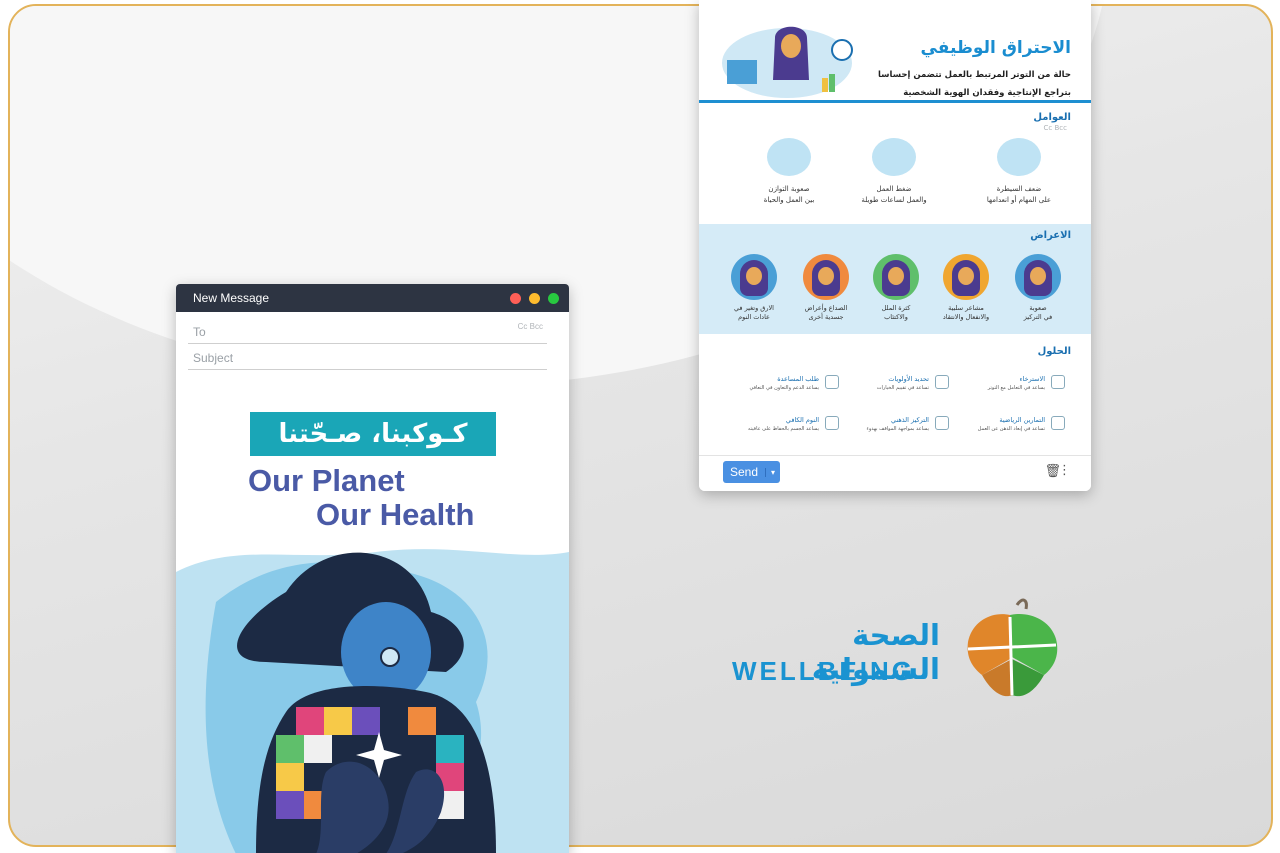 Image resolution: width=1280 pixels, height=853 pixels. I want to click on poster-illustration, so click(372, 701).